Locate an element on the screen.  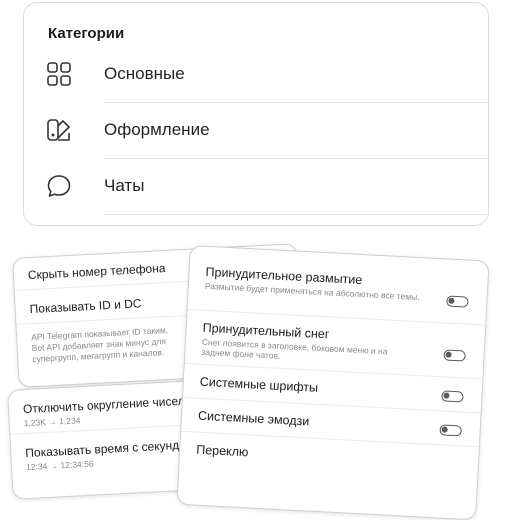
palette-icon is located at coordinates (58, 130).